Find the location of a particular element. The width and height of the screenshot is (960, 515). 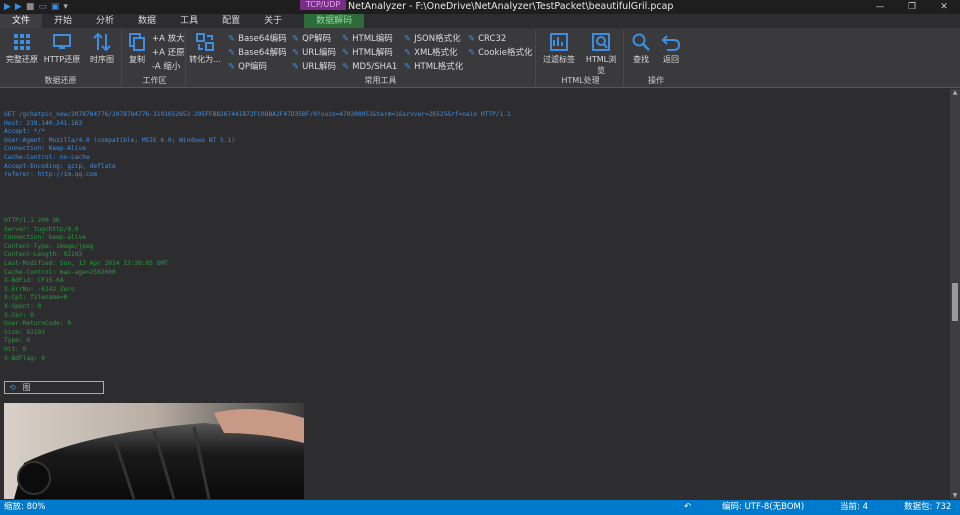

response-line: X-Cer: 0 is located at coordinates (19, 315).